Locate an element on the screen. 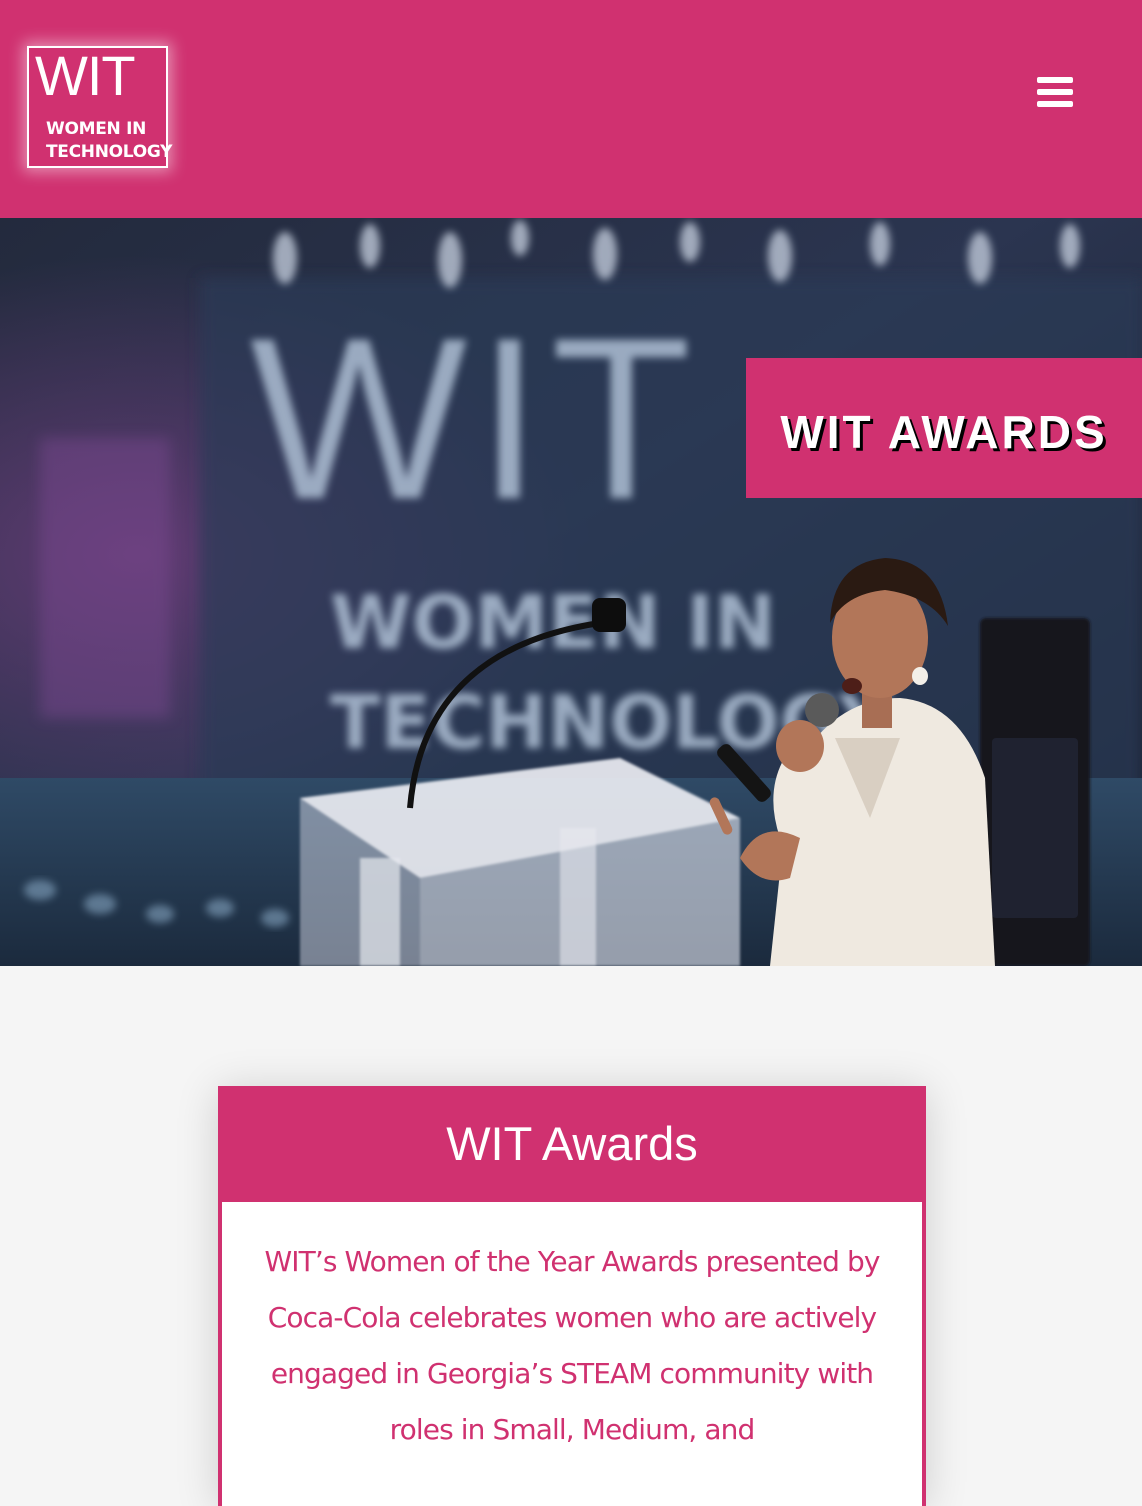 The height and width of the screenshot is (1506, 1142). card-title: WIT Awards is located at coordinates (572, 1143).